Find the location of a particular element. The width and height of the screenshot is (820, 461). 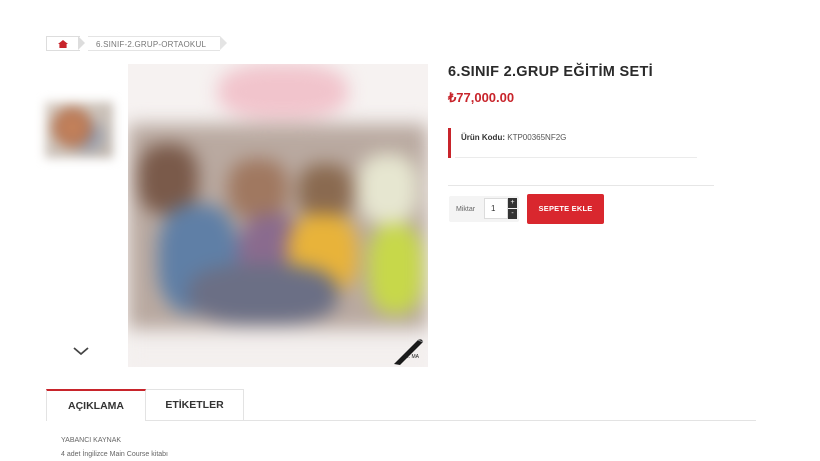

image-corner-text: Sr. MA is located at coordinates (412, 357).